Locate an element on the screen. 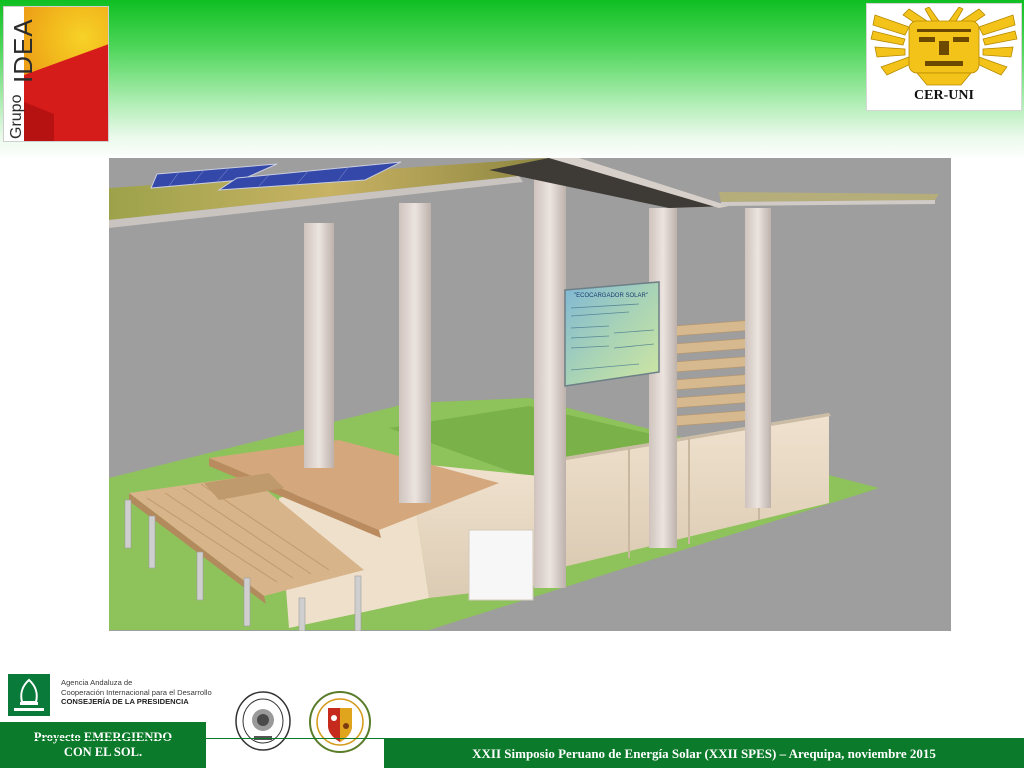 The image size is (1024, 768). university-crest-icon is located at coordinates (340, 722).